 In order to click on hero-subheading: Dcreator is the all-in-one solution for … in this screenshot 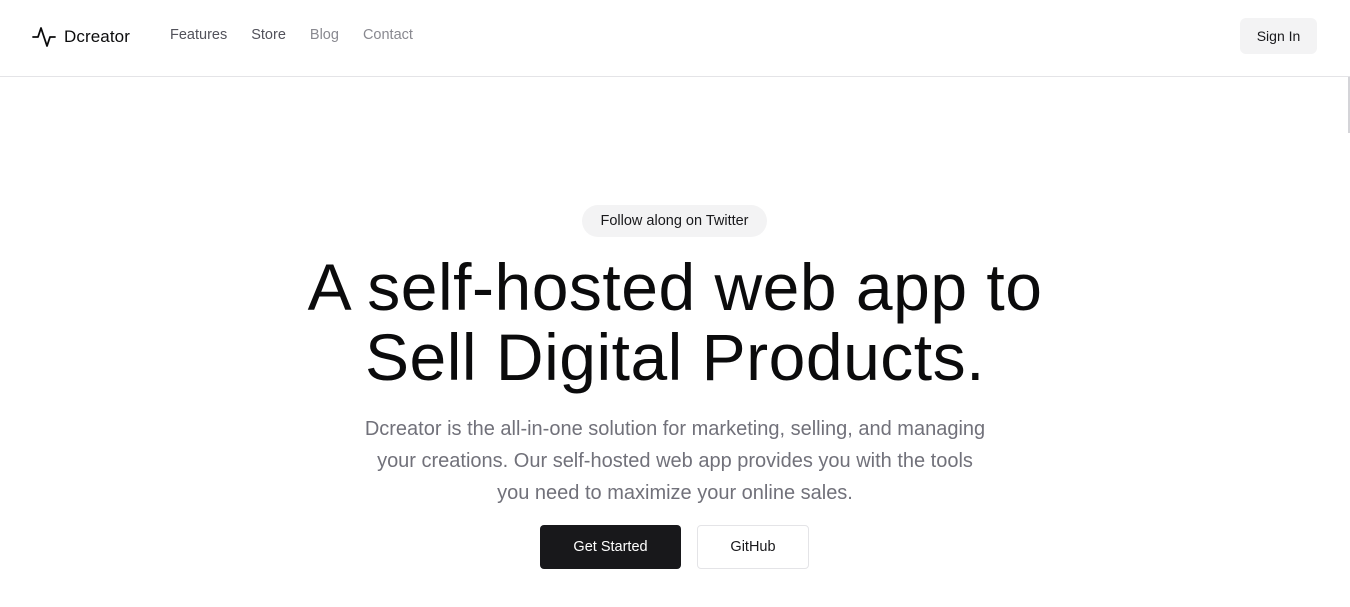, I will do `click(675, 461)`.